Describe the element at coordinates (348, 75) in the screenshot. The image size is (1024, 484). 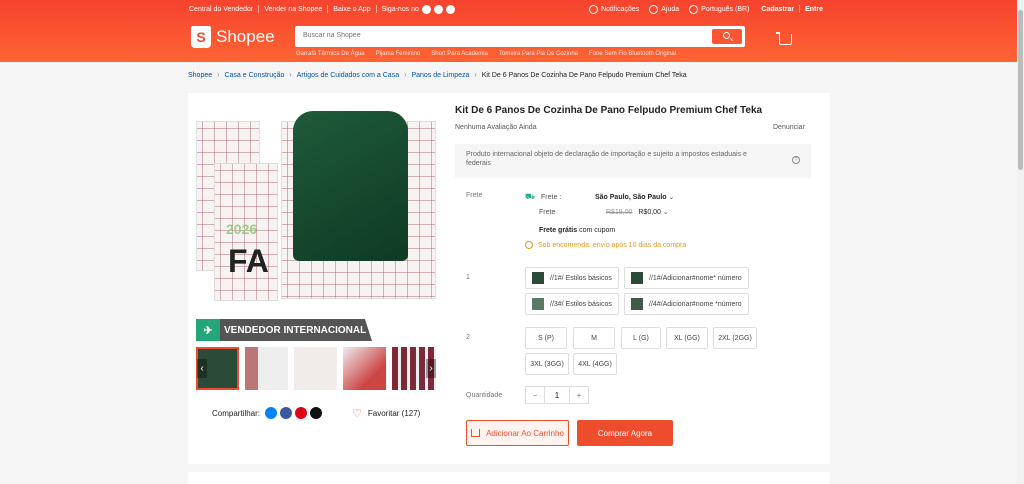
I see `breadcrumb-link: Artigos de Cuidados com a Casa` at that location.